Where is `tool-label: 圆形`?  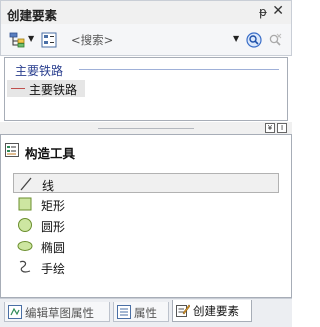
tool-label: 圆形 is located at coordinates (53, 227).